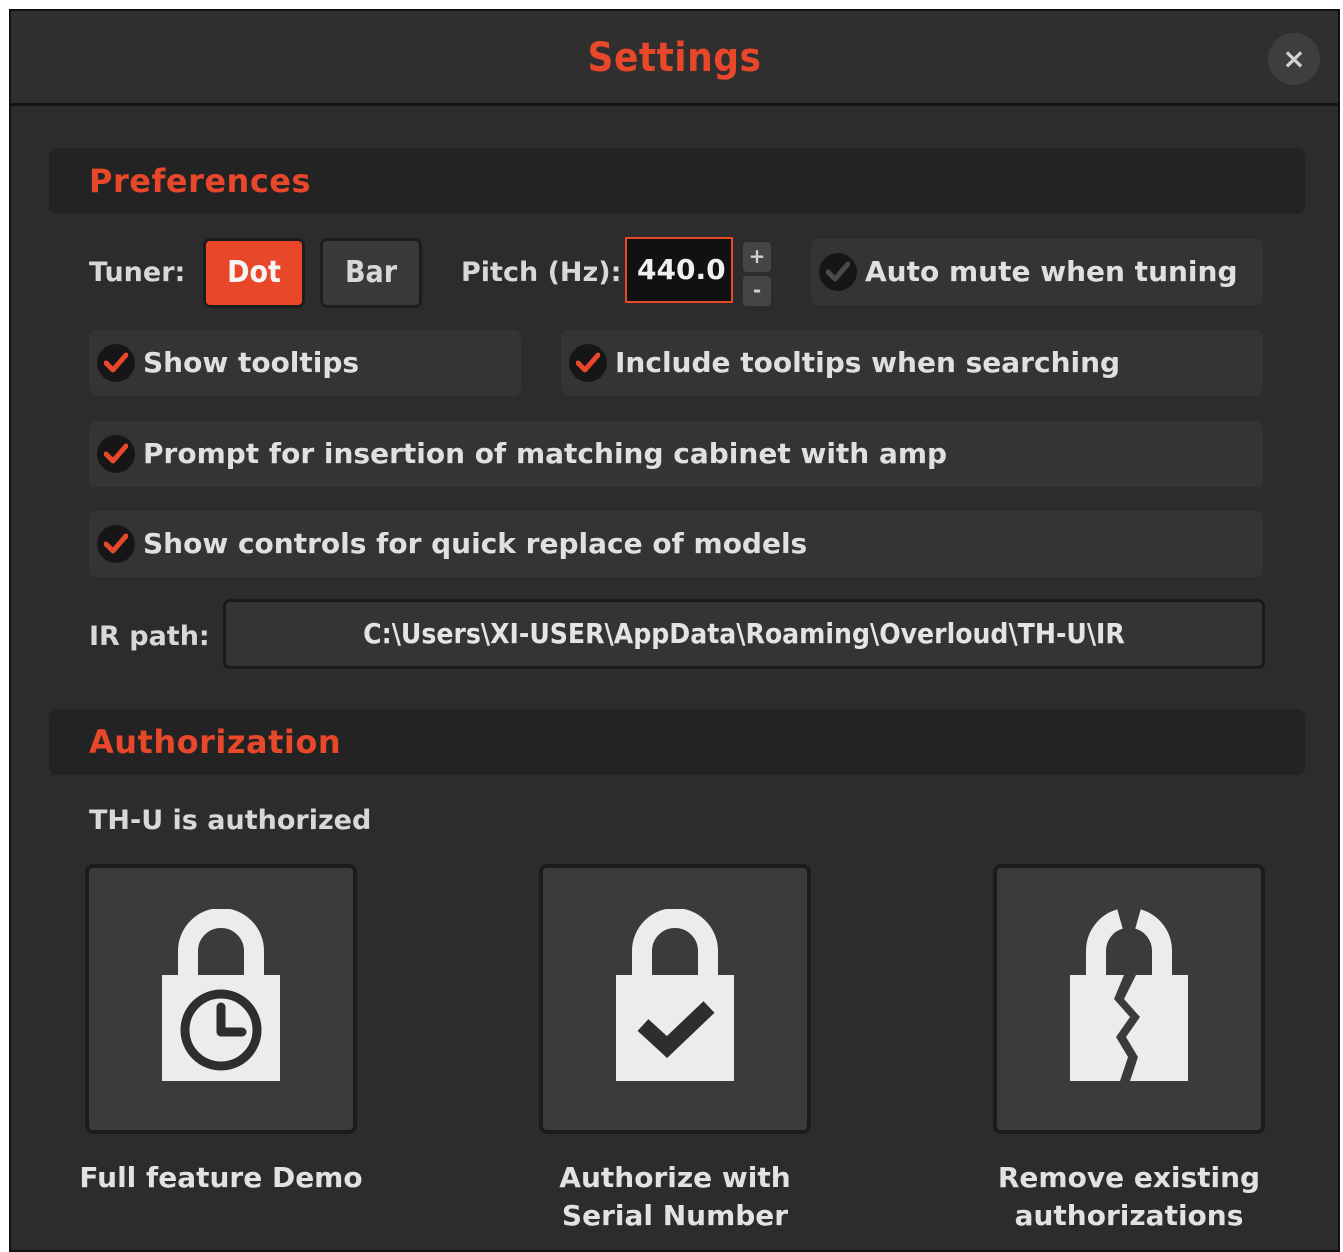  What do you see at coordinates (679, 270) in the screenshot?
I see `pitch-input: 440.0` at bounding box center [679, 270].